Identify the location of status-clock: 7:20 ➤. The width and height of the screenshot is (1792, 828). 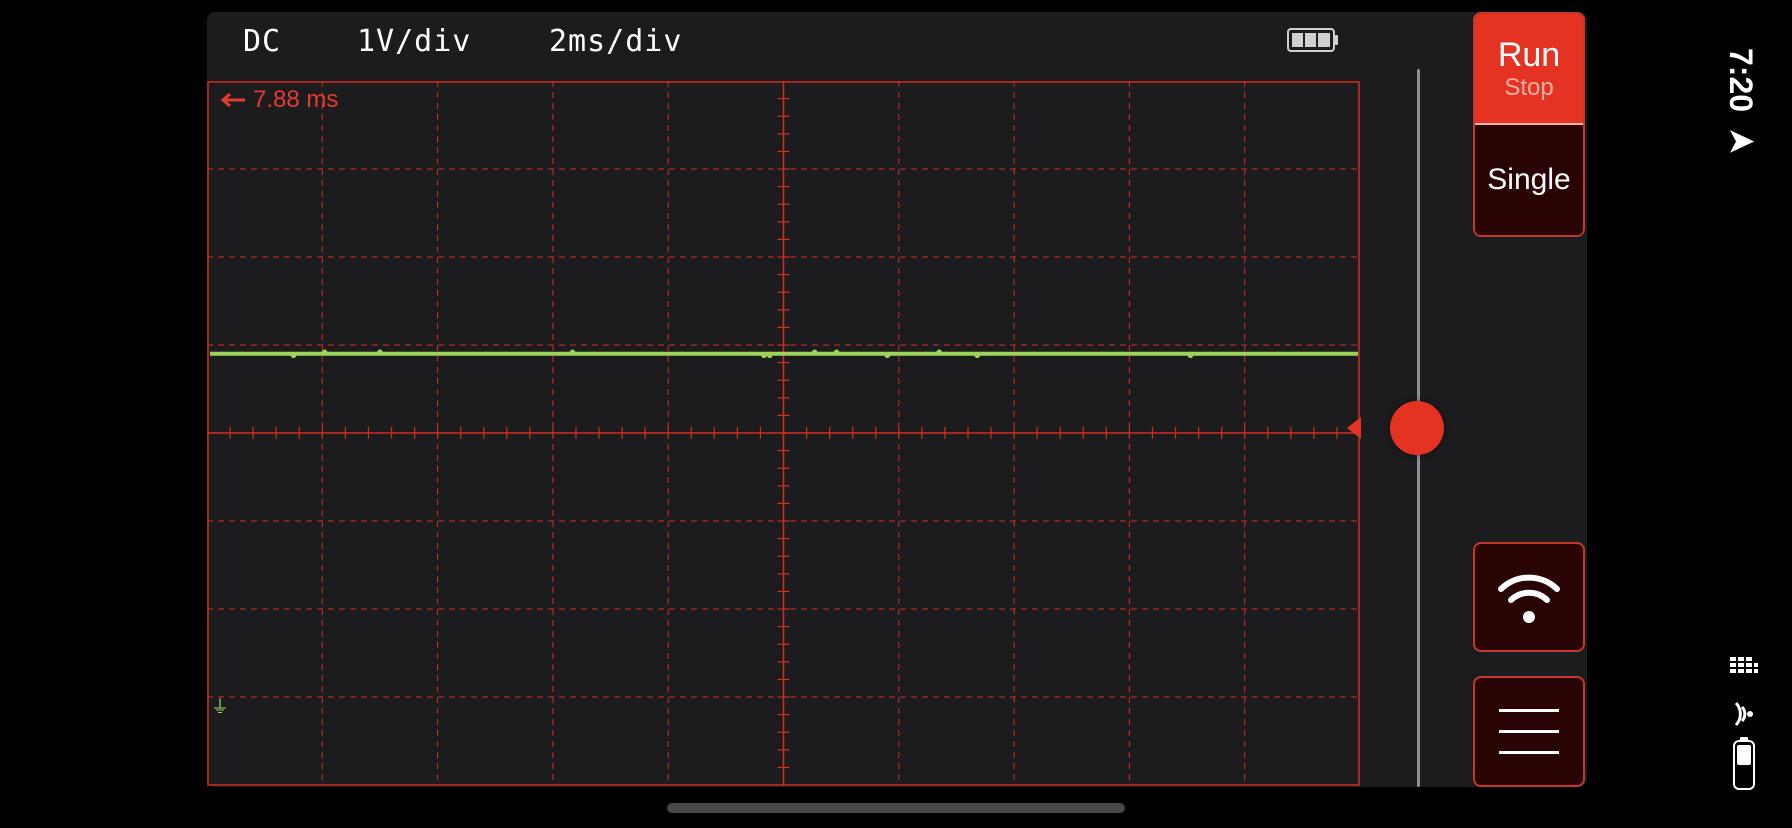
(1741, 103).